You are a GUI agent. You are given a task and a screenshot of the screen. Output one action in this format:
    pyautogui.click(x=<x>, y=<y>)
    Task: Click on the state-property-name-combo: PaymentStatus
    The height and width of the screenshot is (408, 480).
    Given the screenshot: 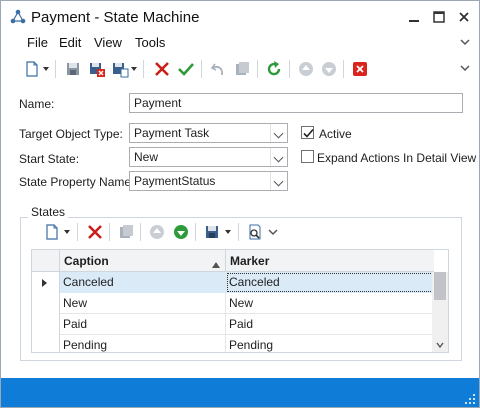 What is the action you would take?
    pyautogui.click(x=208, y=181)
    